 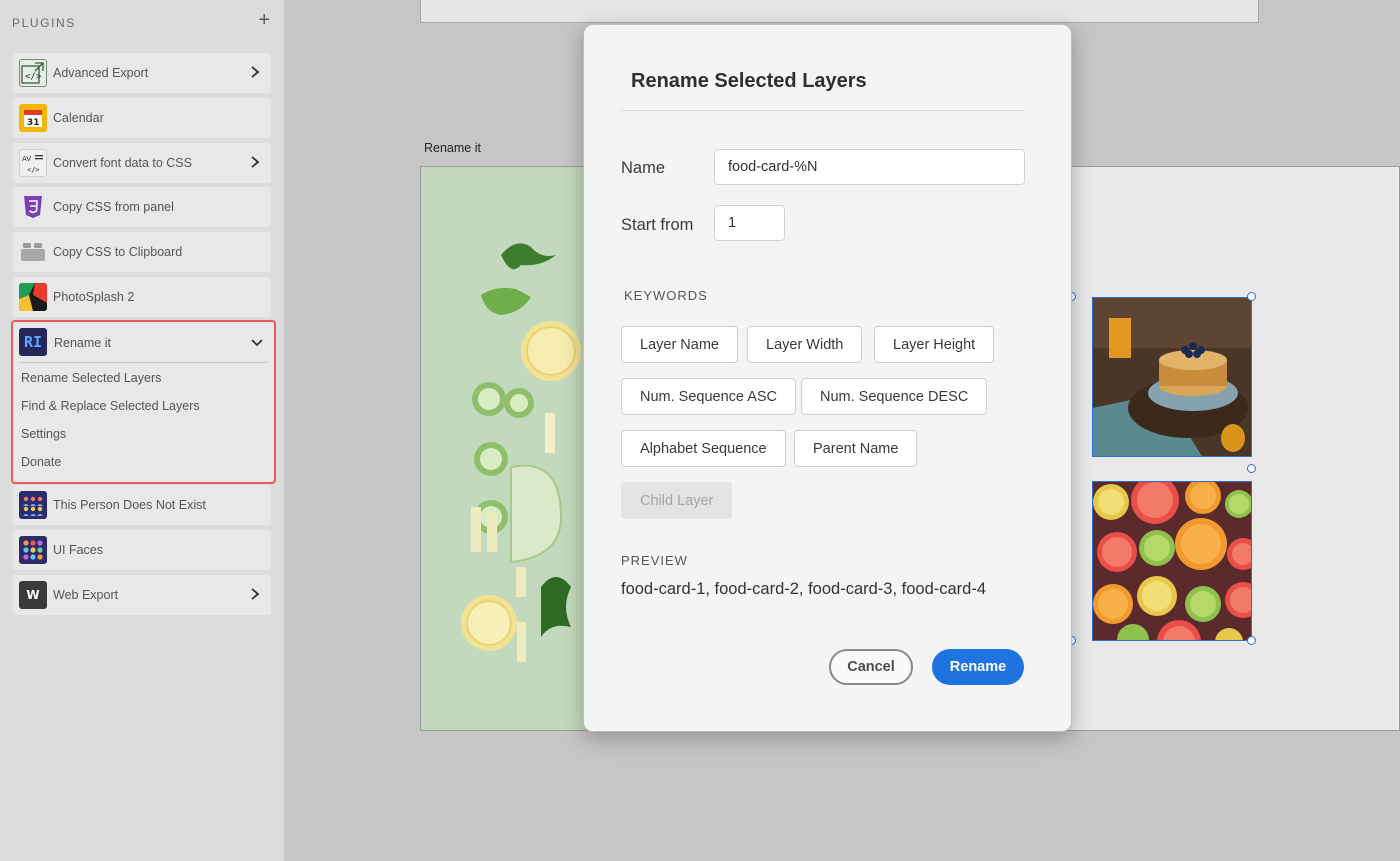 I want to click on artboard-label: Rename it, so click(x=452, y=148).